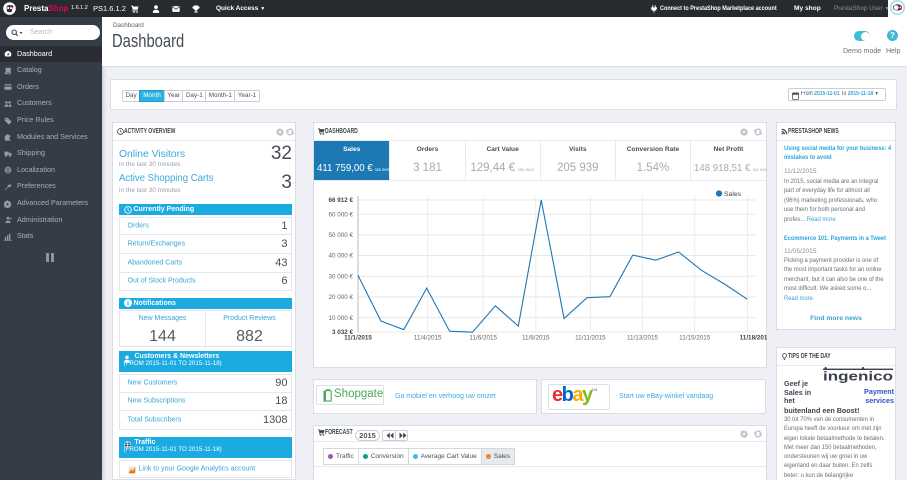 This screenshot has height=480, width=907. I want to click on svg-text: 50 000 €, so click(340, 235).